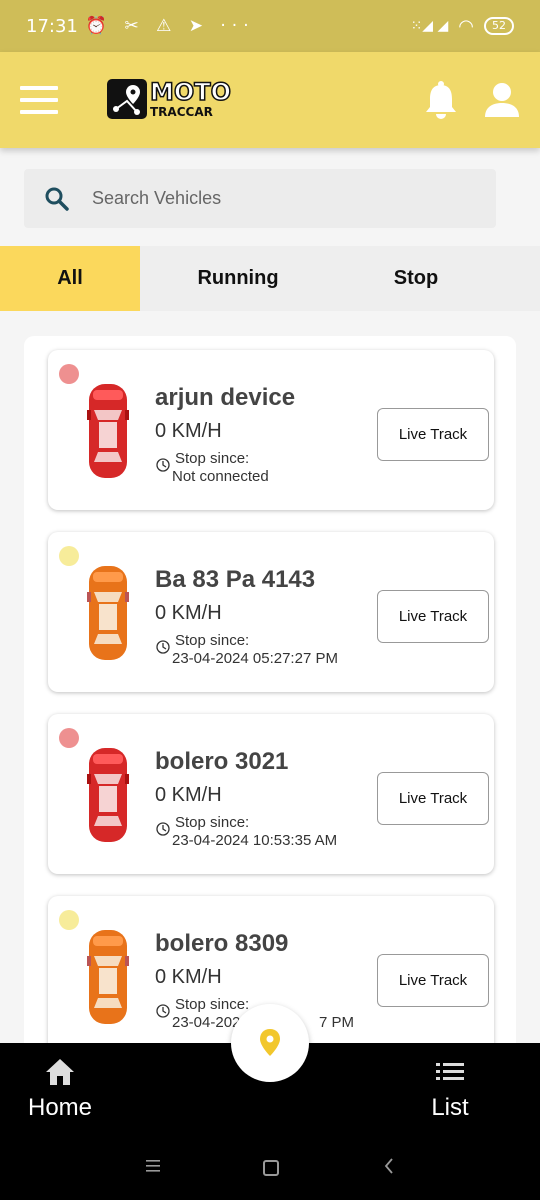  I want to click on stop-since-value: Not connected, so click(220, 476).